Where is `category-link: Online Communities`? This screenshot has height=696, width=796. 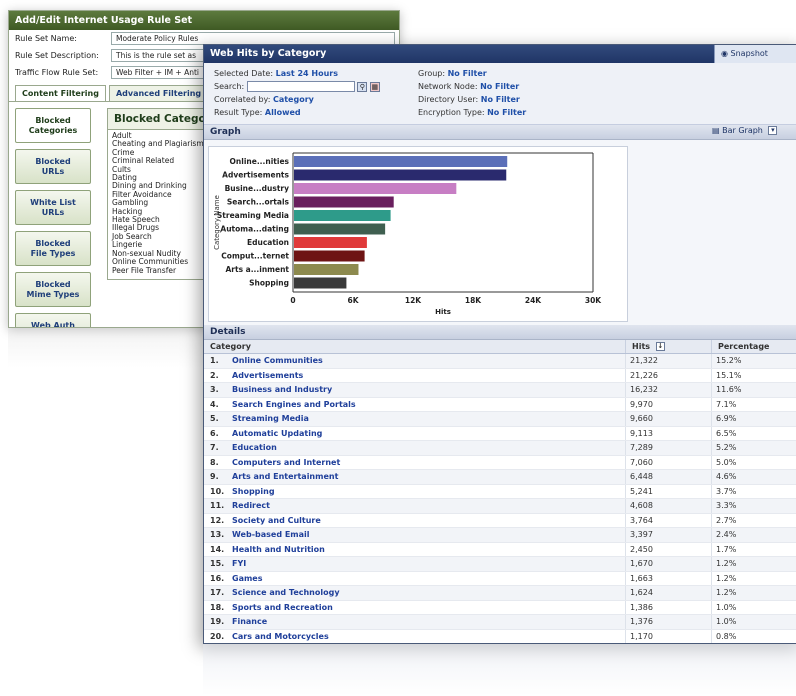 category-link: Online Communities is located at coordinates (277, 360).